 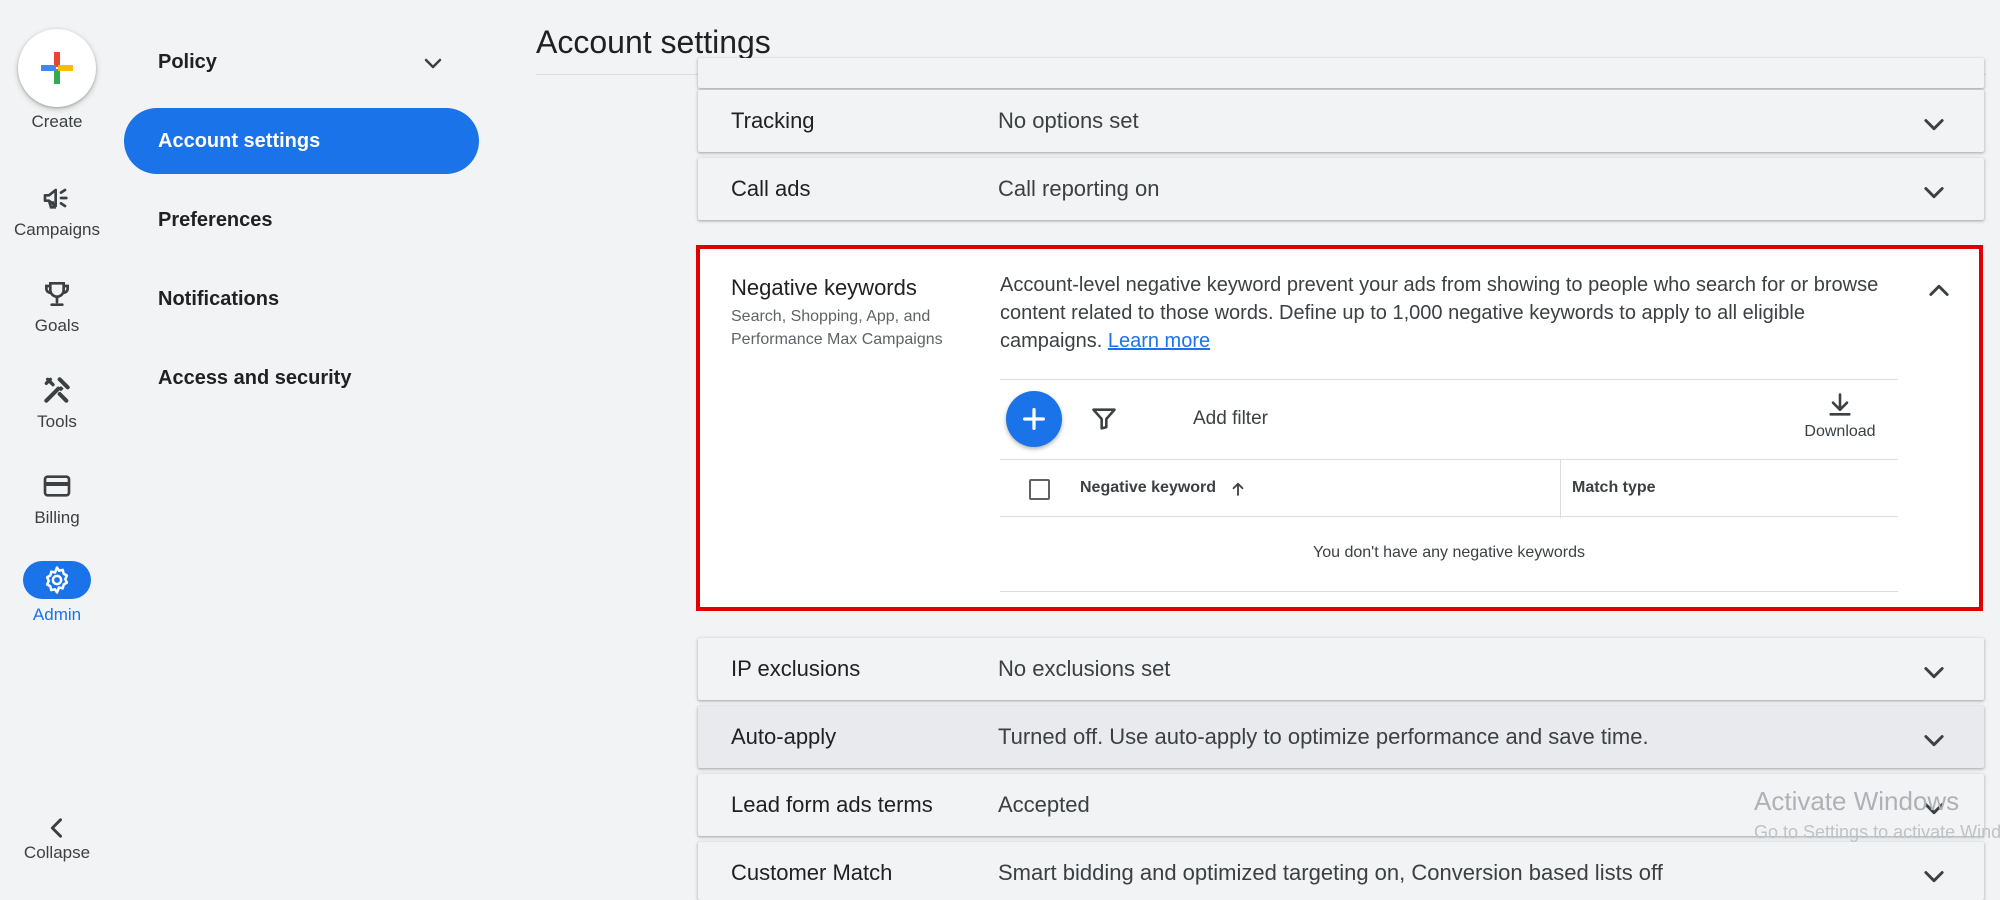 What do you see at coordinates (1857, 801) in the screenshot?
I see `activate-windows-watermark: Activate Windows` at bounding box center [1857, 801].